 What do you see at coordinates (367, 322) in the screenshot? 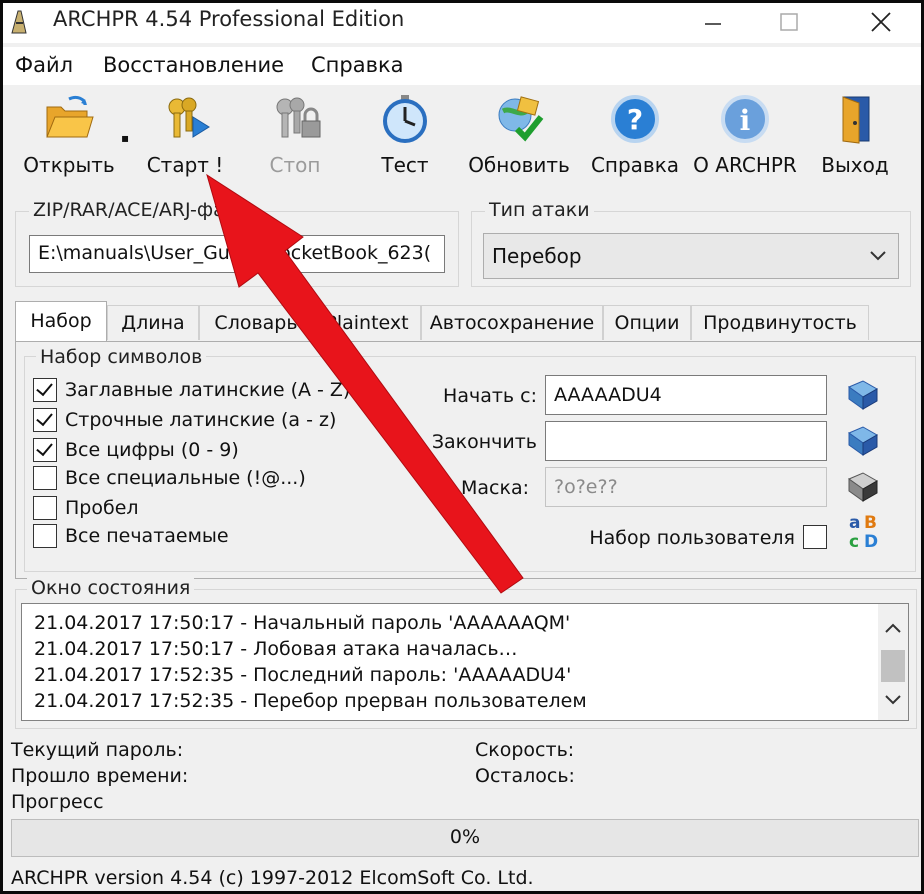
I see `tab-plaintext: Plaintext` at bounding box center [367, 322].